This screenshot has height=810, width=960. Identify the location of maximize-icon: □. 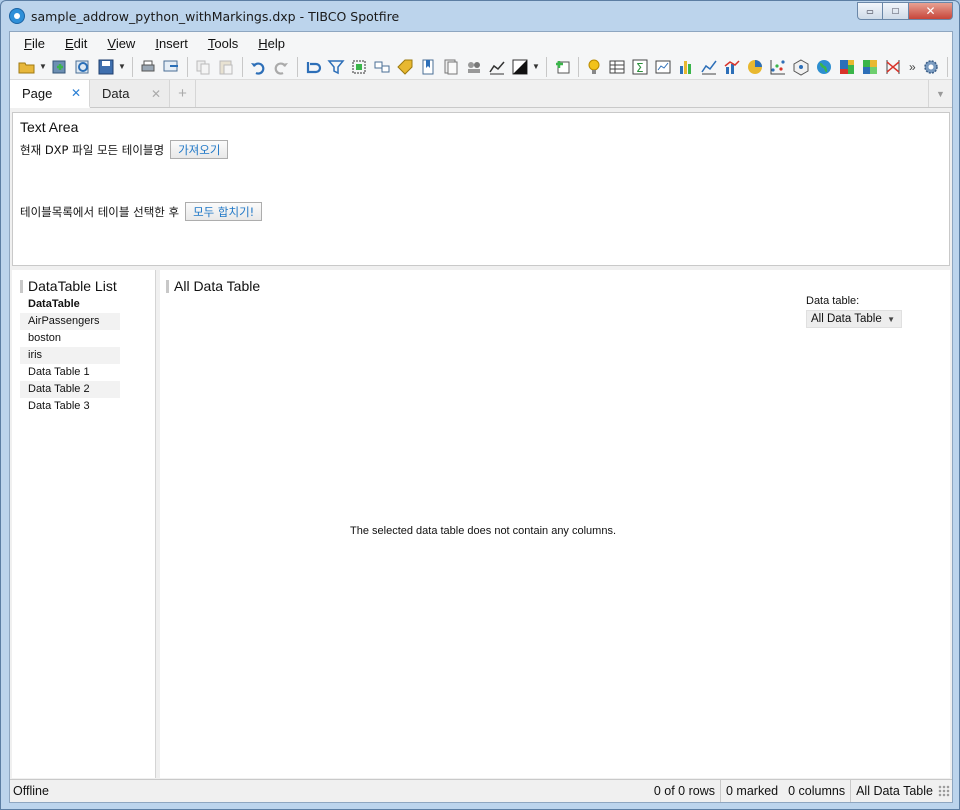
(895, 11).